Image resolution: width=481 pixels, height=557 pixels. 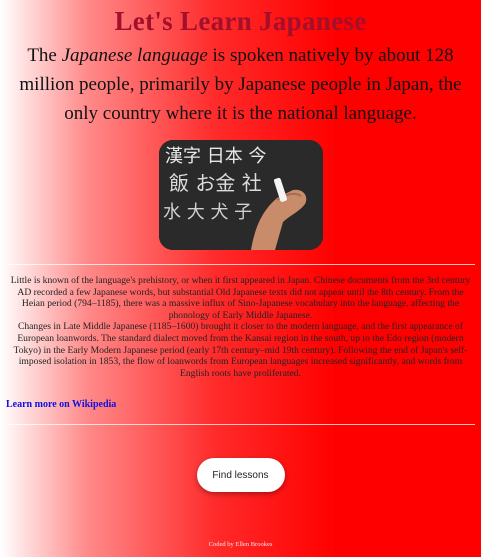 What do you see at coordinates (240, 544) in the screenshot?
I see `footer-credit: Coded by Ellen Brookes` at bounding box center [240, 544].